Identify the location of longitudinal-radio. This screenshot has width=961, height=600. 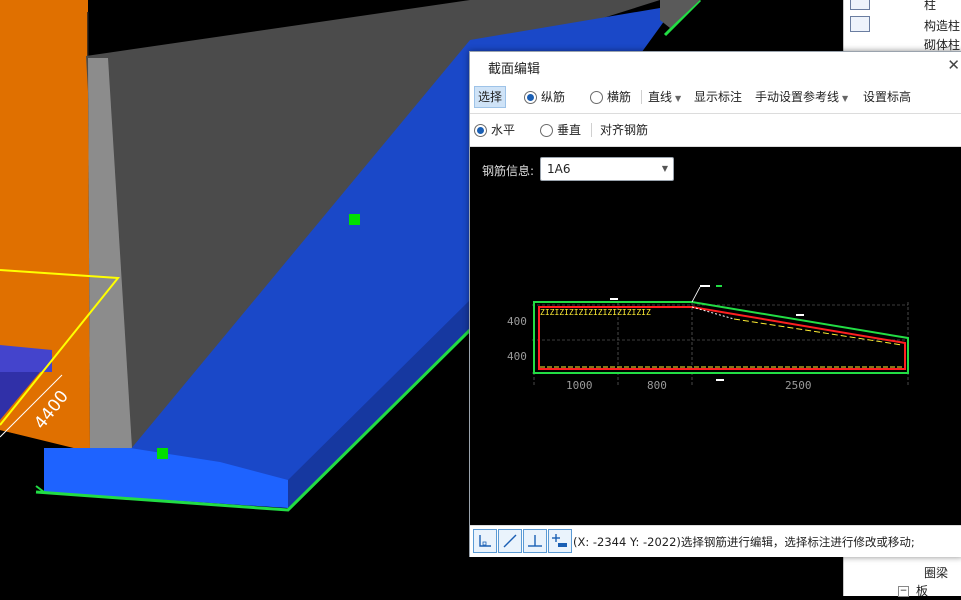
(530, 97).